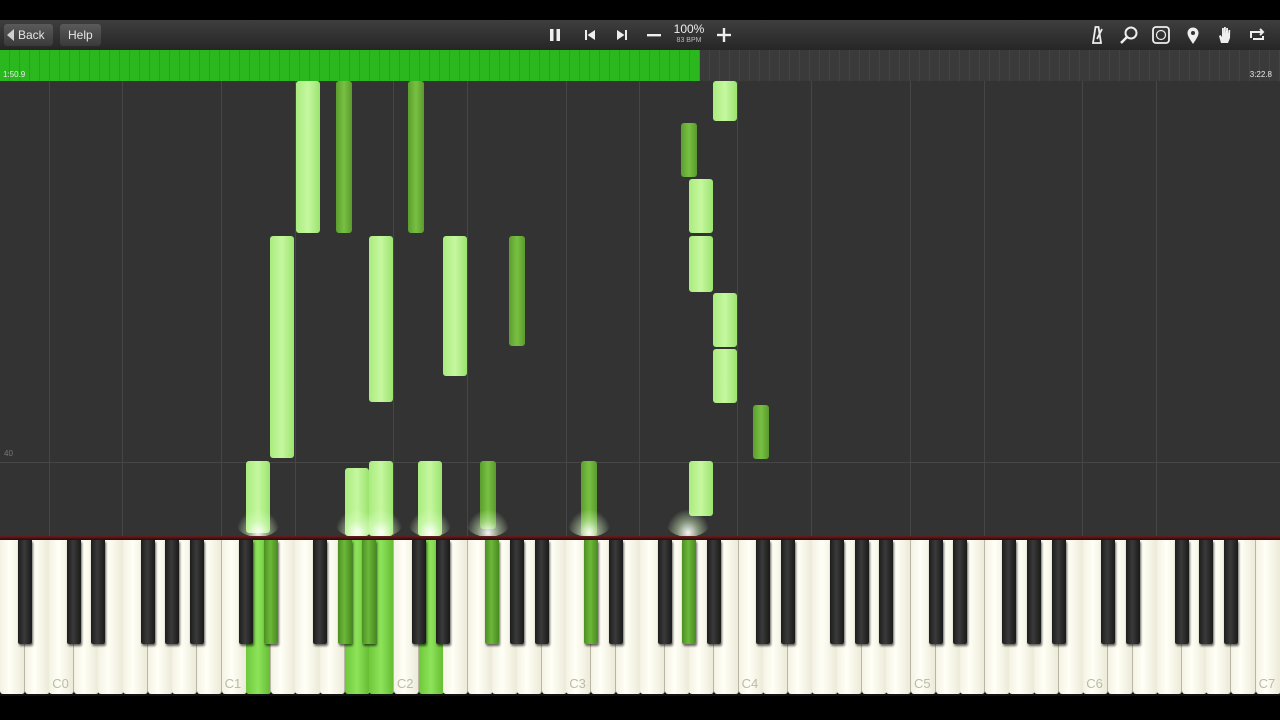  What do you see at coordinates (1260, 74) in the screenshot?
I see `total-time: 3:22.8` at bounding box center [1260, 74].